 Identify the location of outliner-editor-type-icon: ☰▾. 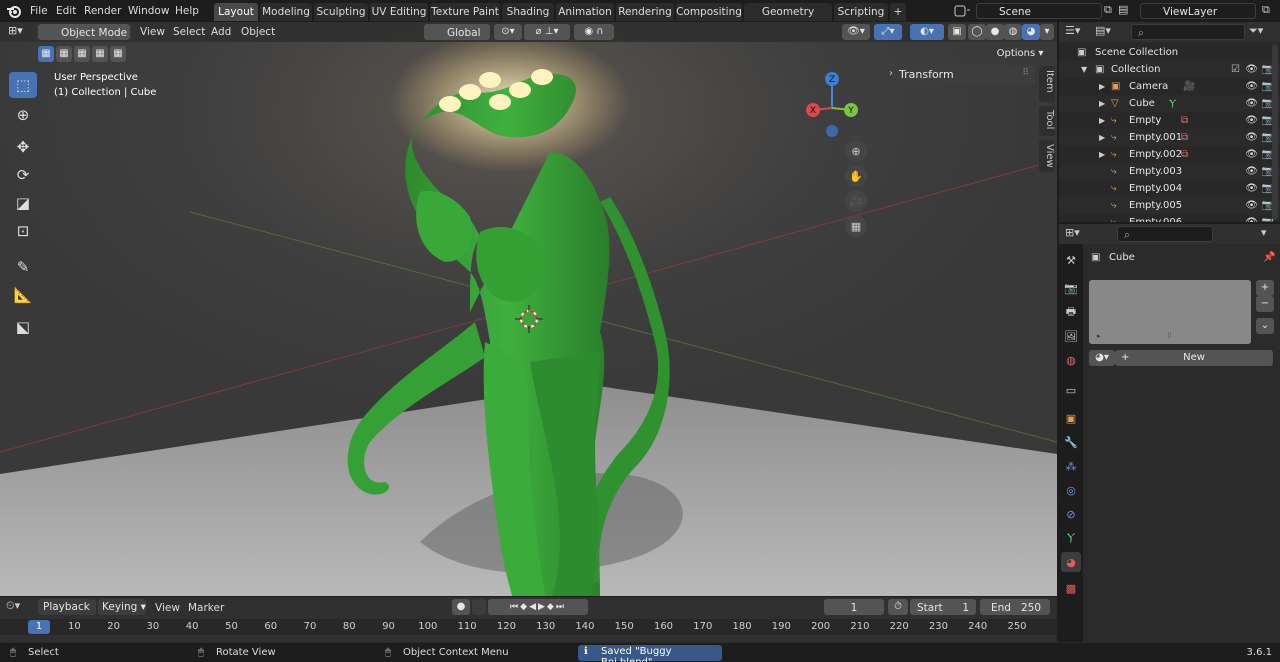
(1077, 32).